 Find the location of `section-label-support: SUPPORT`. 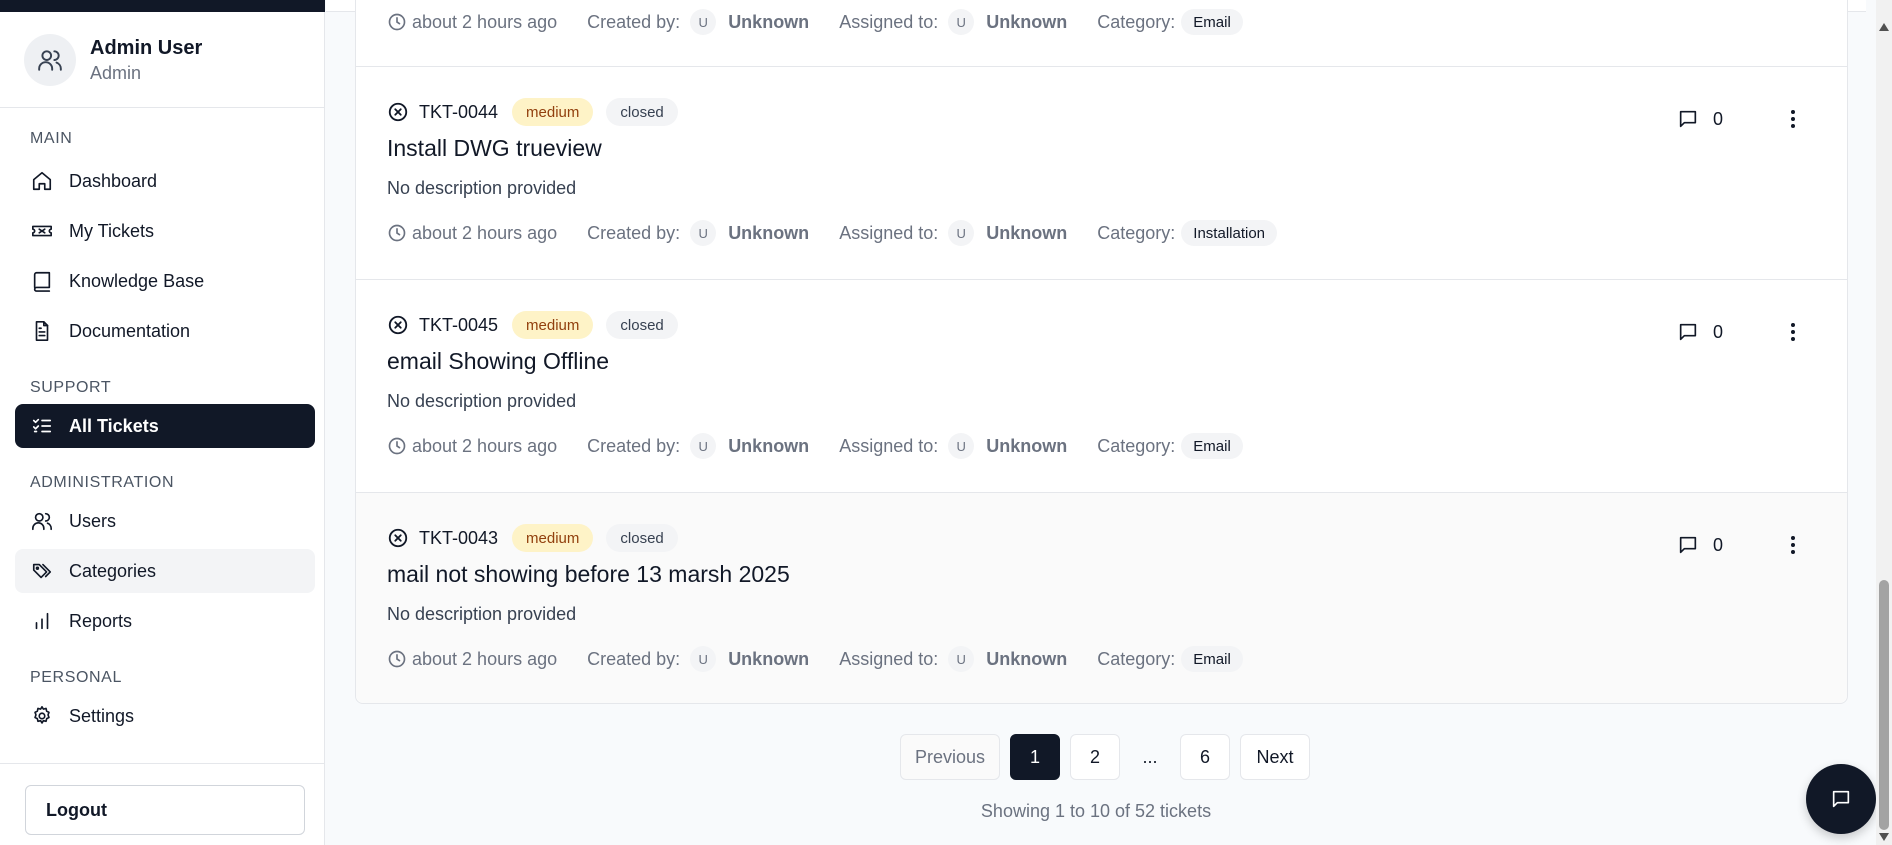

section-label-support: SUPPORT is located at coordinates (71, 387).